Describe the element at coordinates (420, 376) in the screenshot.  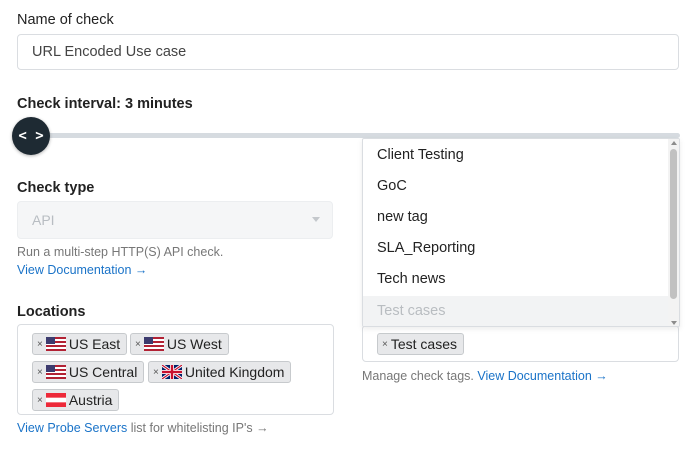
I see `tags-help-text: Manage check tags.` at that location.